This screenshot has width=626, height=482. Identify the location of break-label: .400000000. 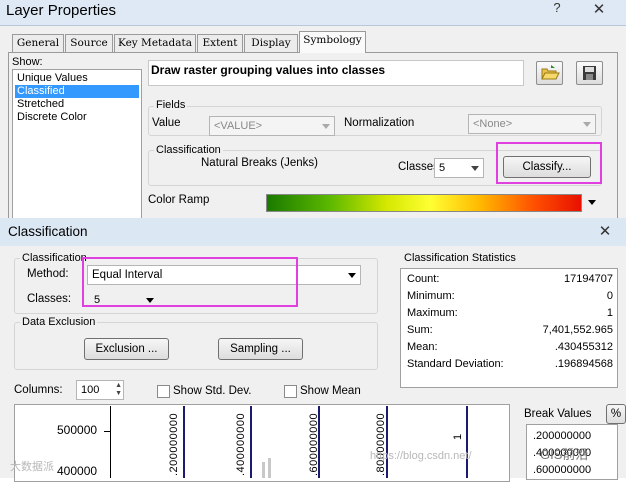
(241, 444).